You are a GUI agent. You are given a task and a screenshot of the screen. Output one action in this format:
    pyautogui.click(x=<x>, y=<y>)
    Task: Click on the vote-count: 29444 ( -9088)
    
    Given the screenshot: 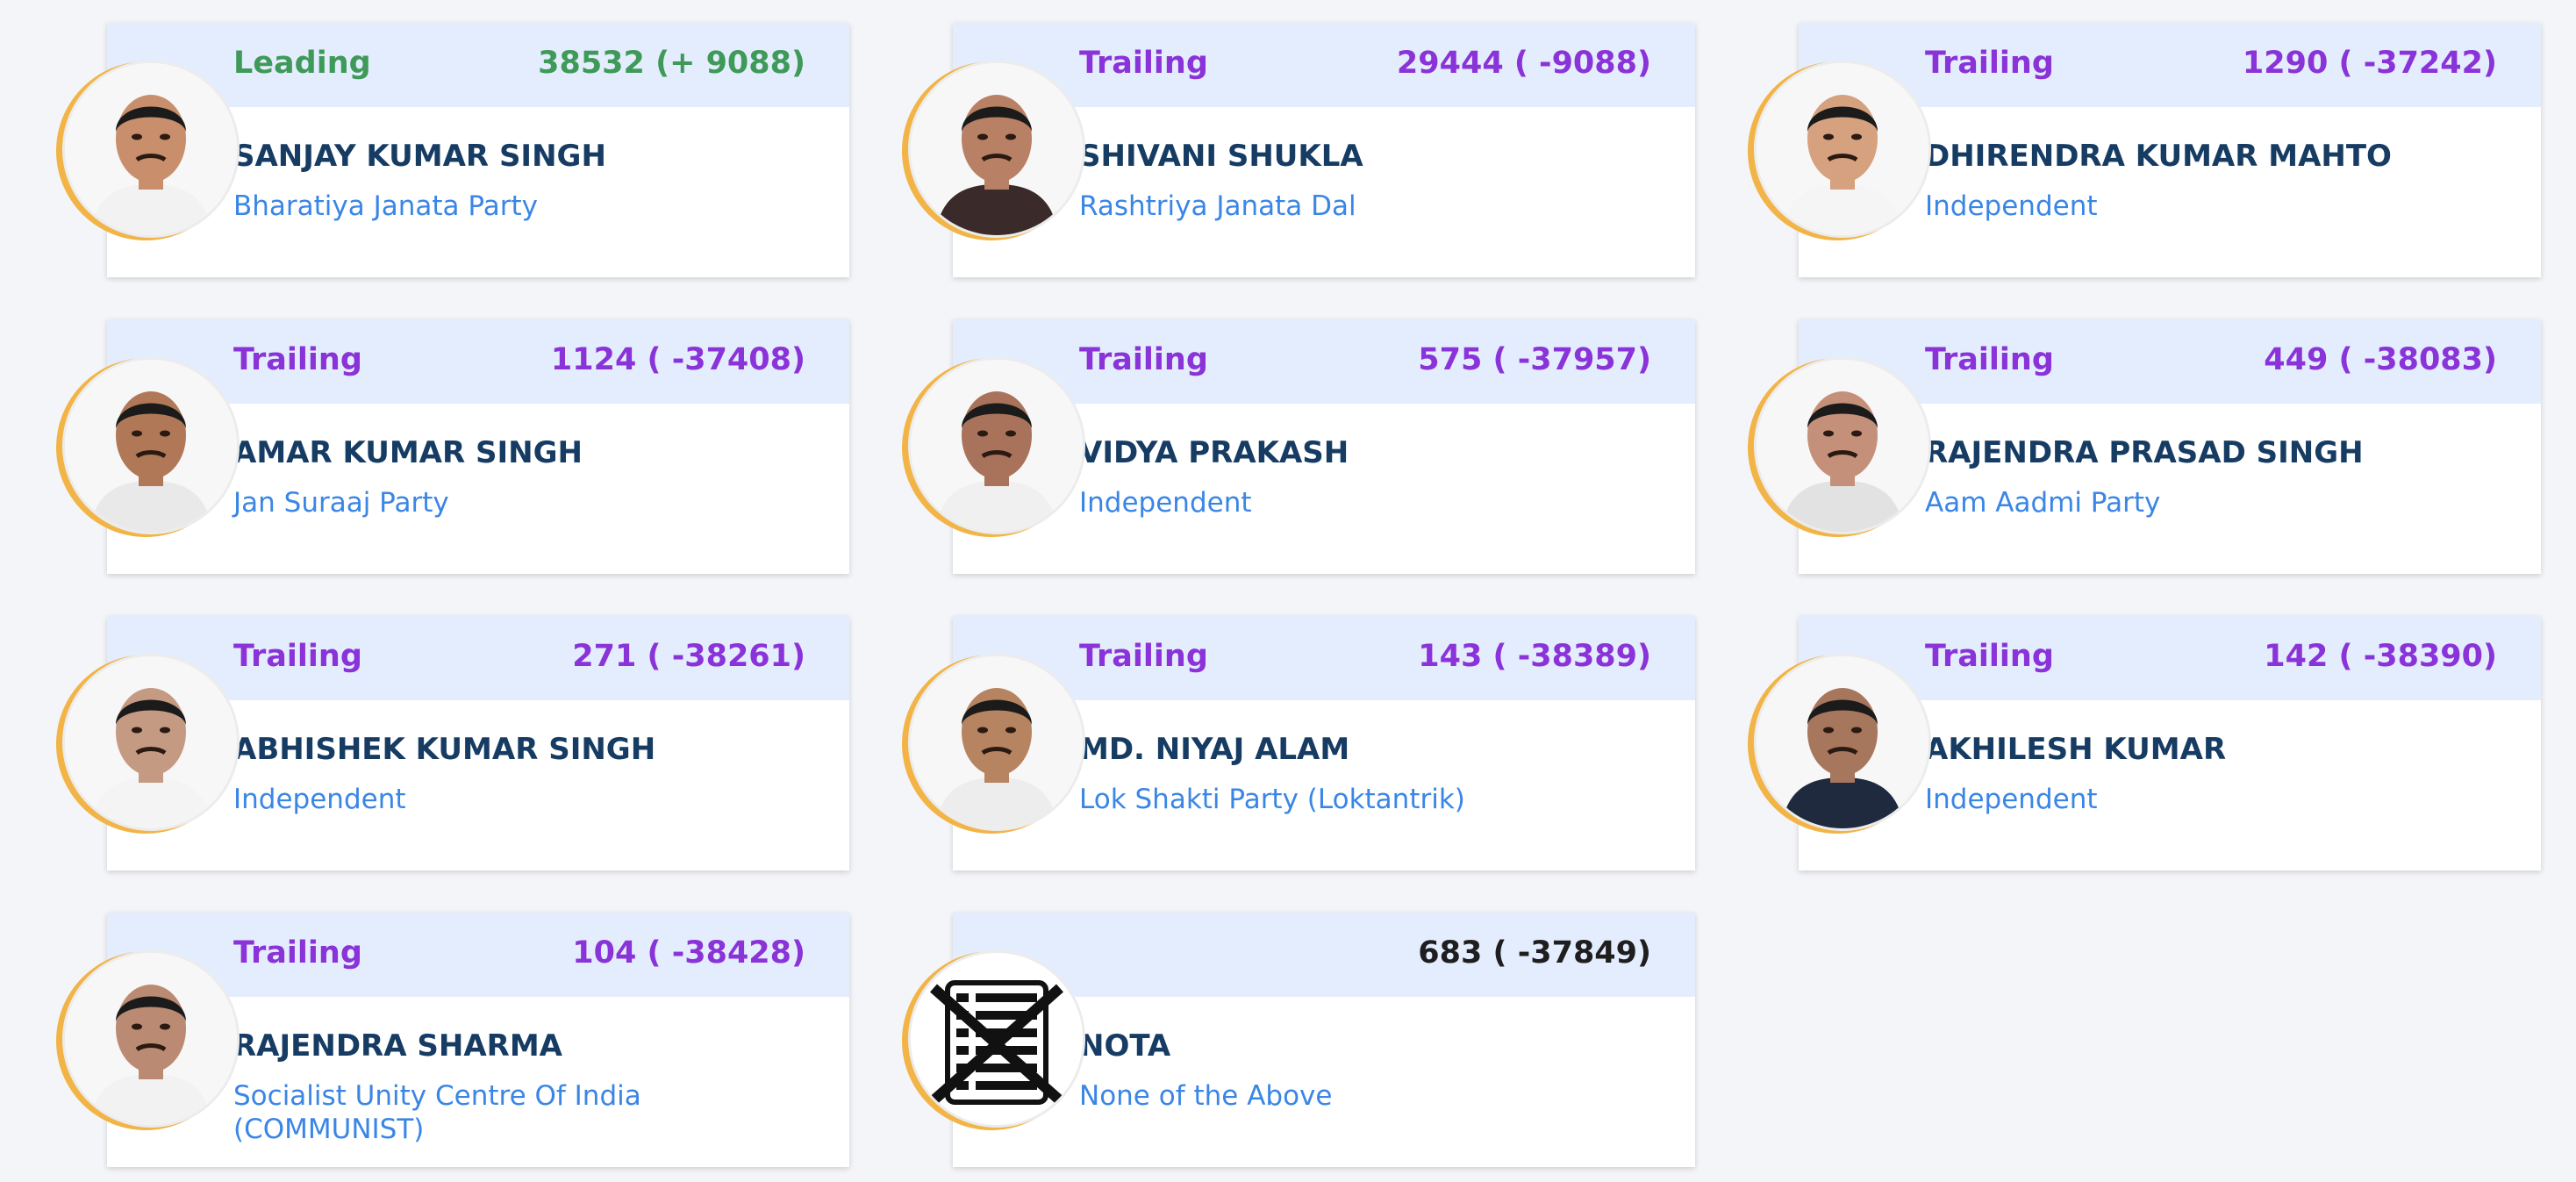 What is the action you would take?
    pyautogui.click(x=1523, y=63)
    